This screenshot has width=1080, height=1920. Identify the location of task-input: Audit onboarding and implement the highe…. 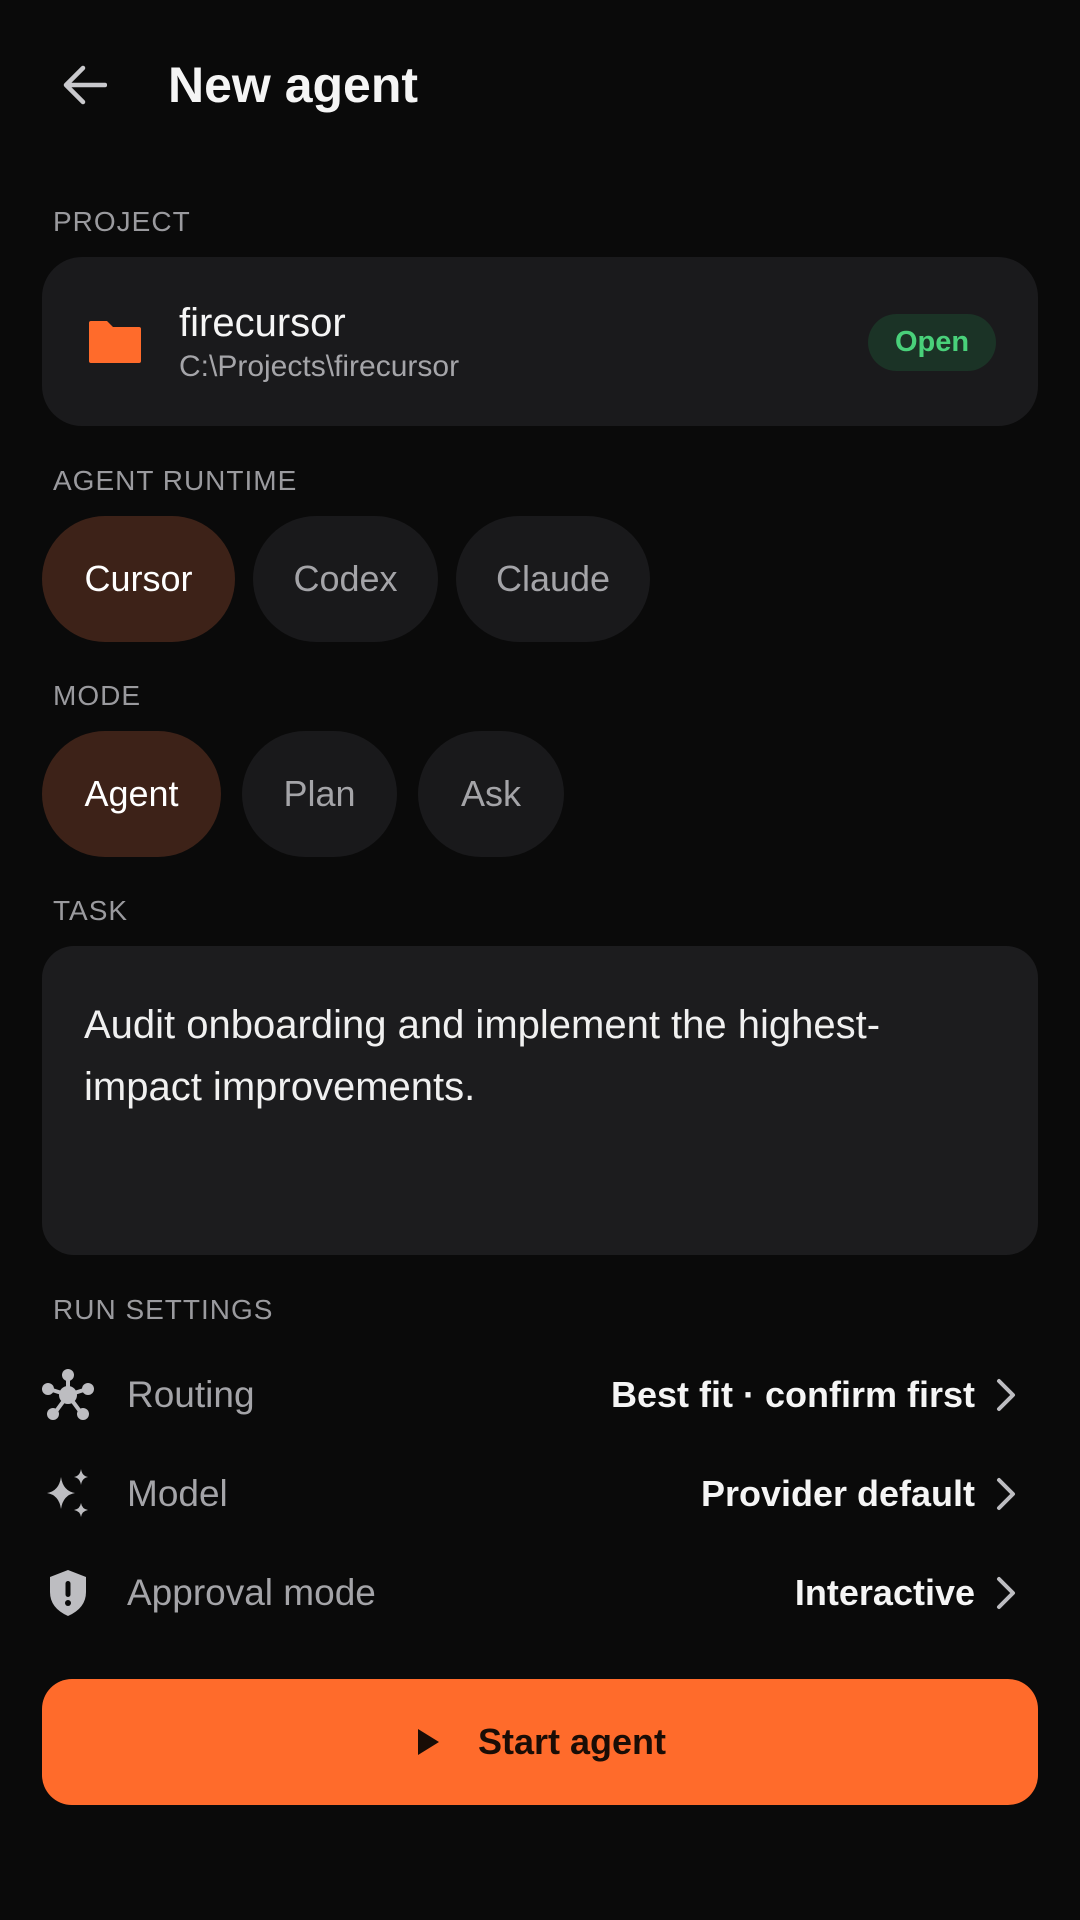
(540, 1100).